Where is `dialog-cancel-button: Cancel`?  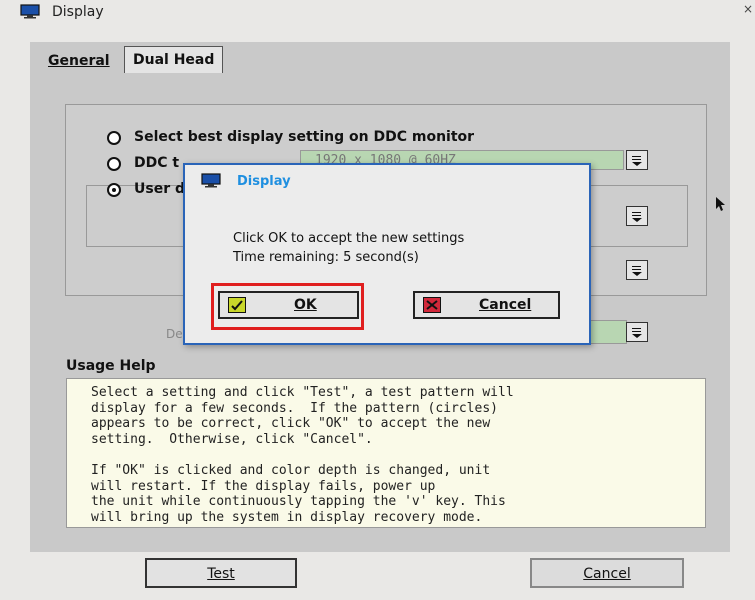
dialog-cancel-button: Cancel is located at coordinates (486, 305).